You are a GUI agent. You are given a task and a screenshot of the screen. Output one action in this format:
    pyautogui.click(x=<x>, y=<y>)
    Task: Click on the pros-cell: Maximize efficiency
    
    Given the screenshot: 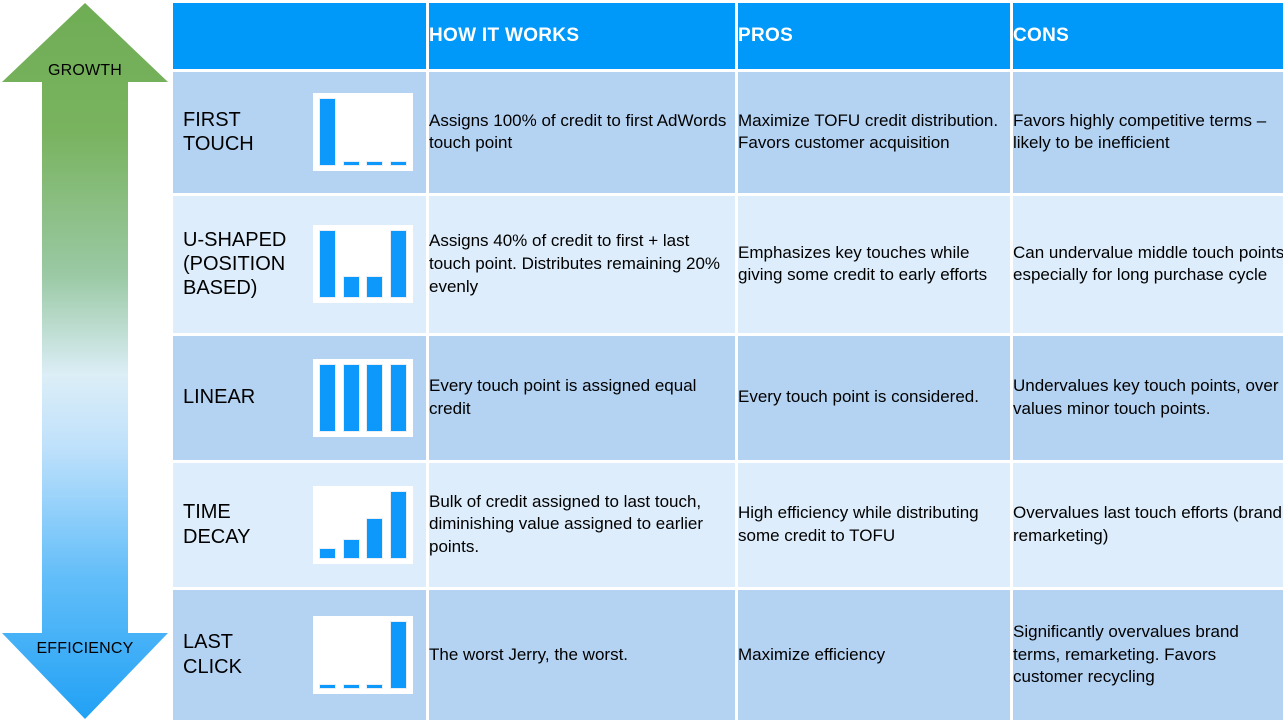 What is the action you would take?
    pyautogui.click(x=874, y=654)
    